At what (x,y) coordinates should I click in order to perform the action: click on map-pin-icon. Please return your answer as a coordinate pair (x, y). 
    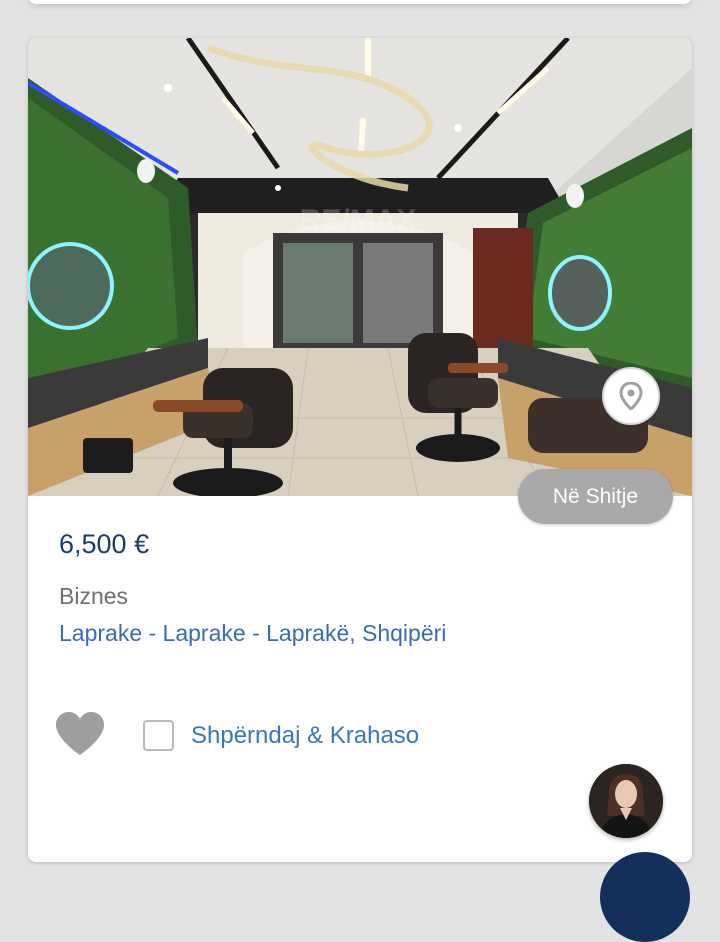
    Looking at the image, I should click on (631, 396).